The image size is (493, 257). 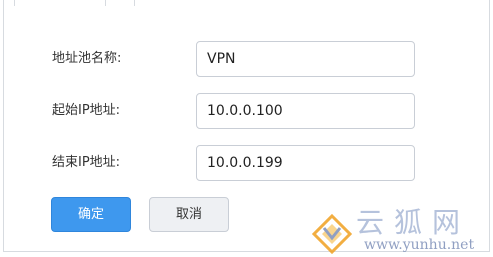 I want to click on pool-name-row: 地址池名称:, so click(x=246, y=59).